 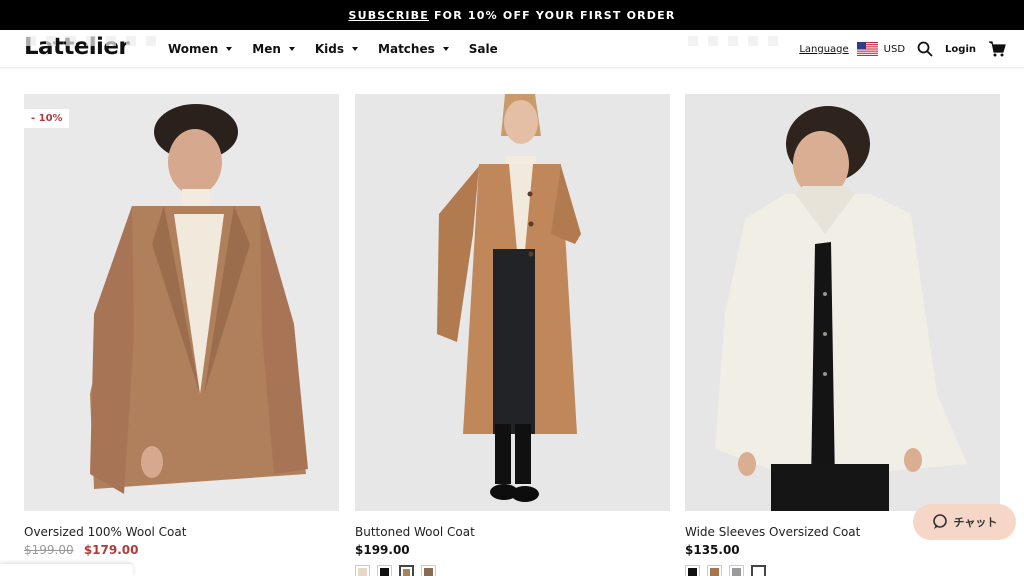 I want to click on product-price-row: $199.00, so click(x=512, y=550).